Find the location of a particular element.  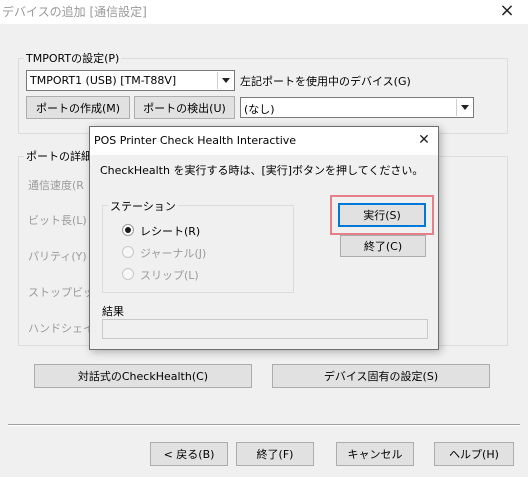

device-settings-button: デバイス固有の設定(S) is located at coordinates (381, 376).